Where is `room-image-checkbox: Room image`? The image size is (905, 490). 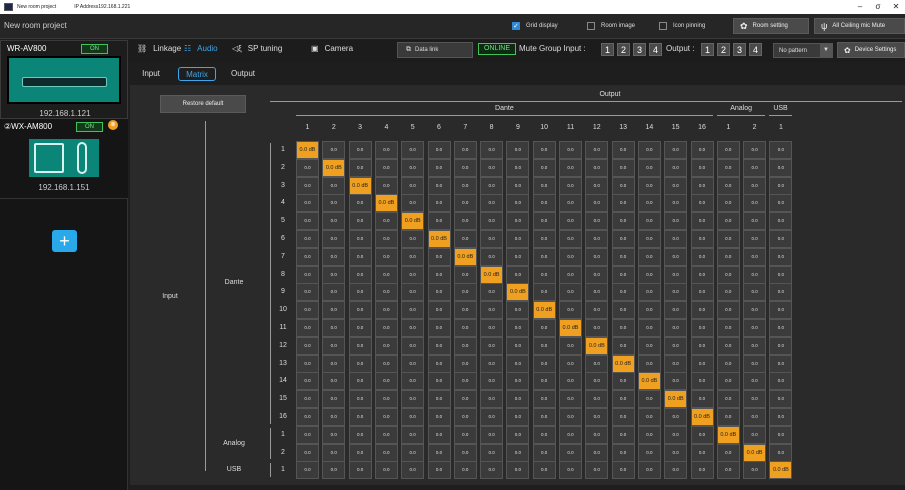
room-image-checkbox: Room image is located at coordinates (611, 26).